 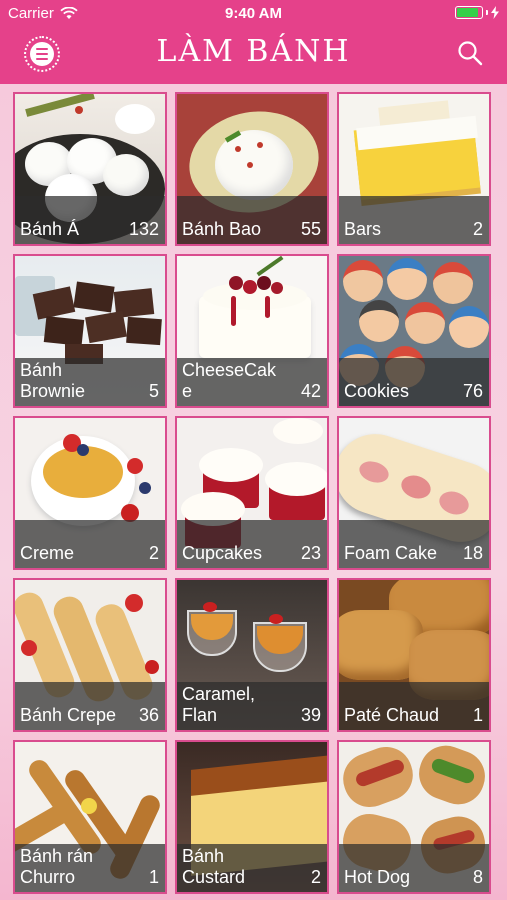 What do you see at coordinates (90, 544) in the screenshot?
I see `category-caption: Creme 2` at bounding box center [90, 544].